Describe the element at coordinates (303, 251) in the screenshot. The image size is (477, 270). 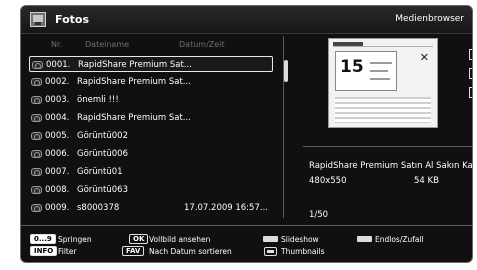
I see `thumbnails-label: Thumbnails` at that location.